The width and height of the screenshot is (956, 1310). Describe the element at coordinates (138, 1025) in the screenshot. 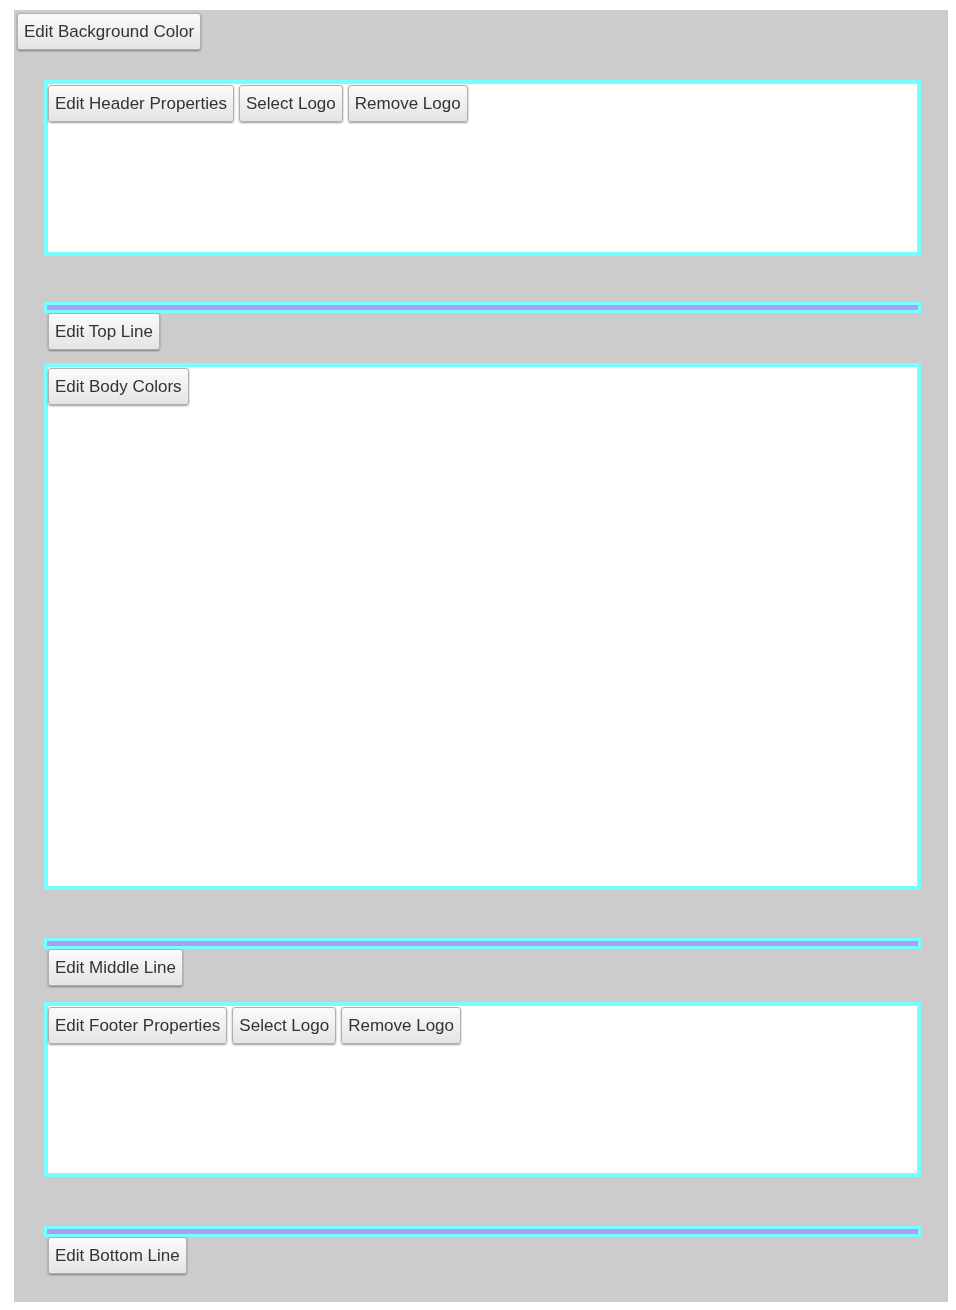

I see `edit-properties-button: Edit Footer Properties` at that location.